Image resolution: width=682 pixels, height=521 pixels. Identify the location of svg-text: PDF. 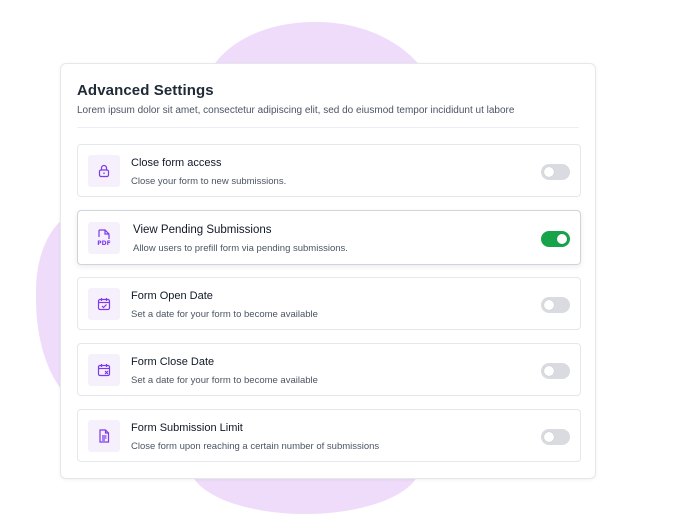
(103, 243).